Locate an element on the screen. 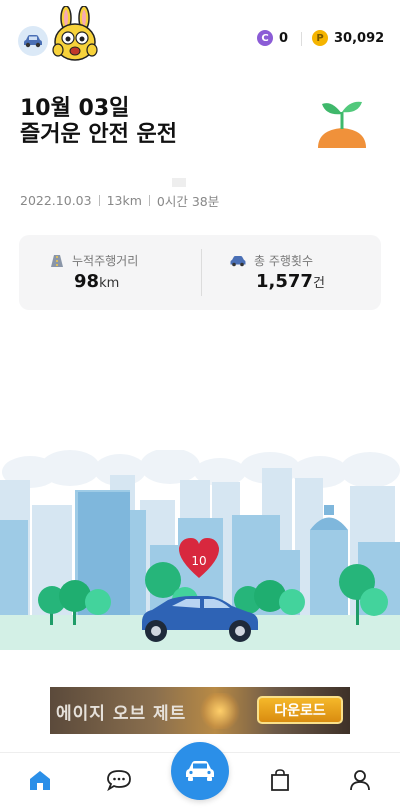 This screenshot has width=400, height=808. profile-icon is located at coordinates (360, 780).